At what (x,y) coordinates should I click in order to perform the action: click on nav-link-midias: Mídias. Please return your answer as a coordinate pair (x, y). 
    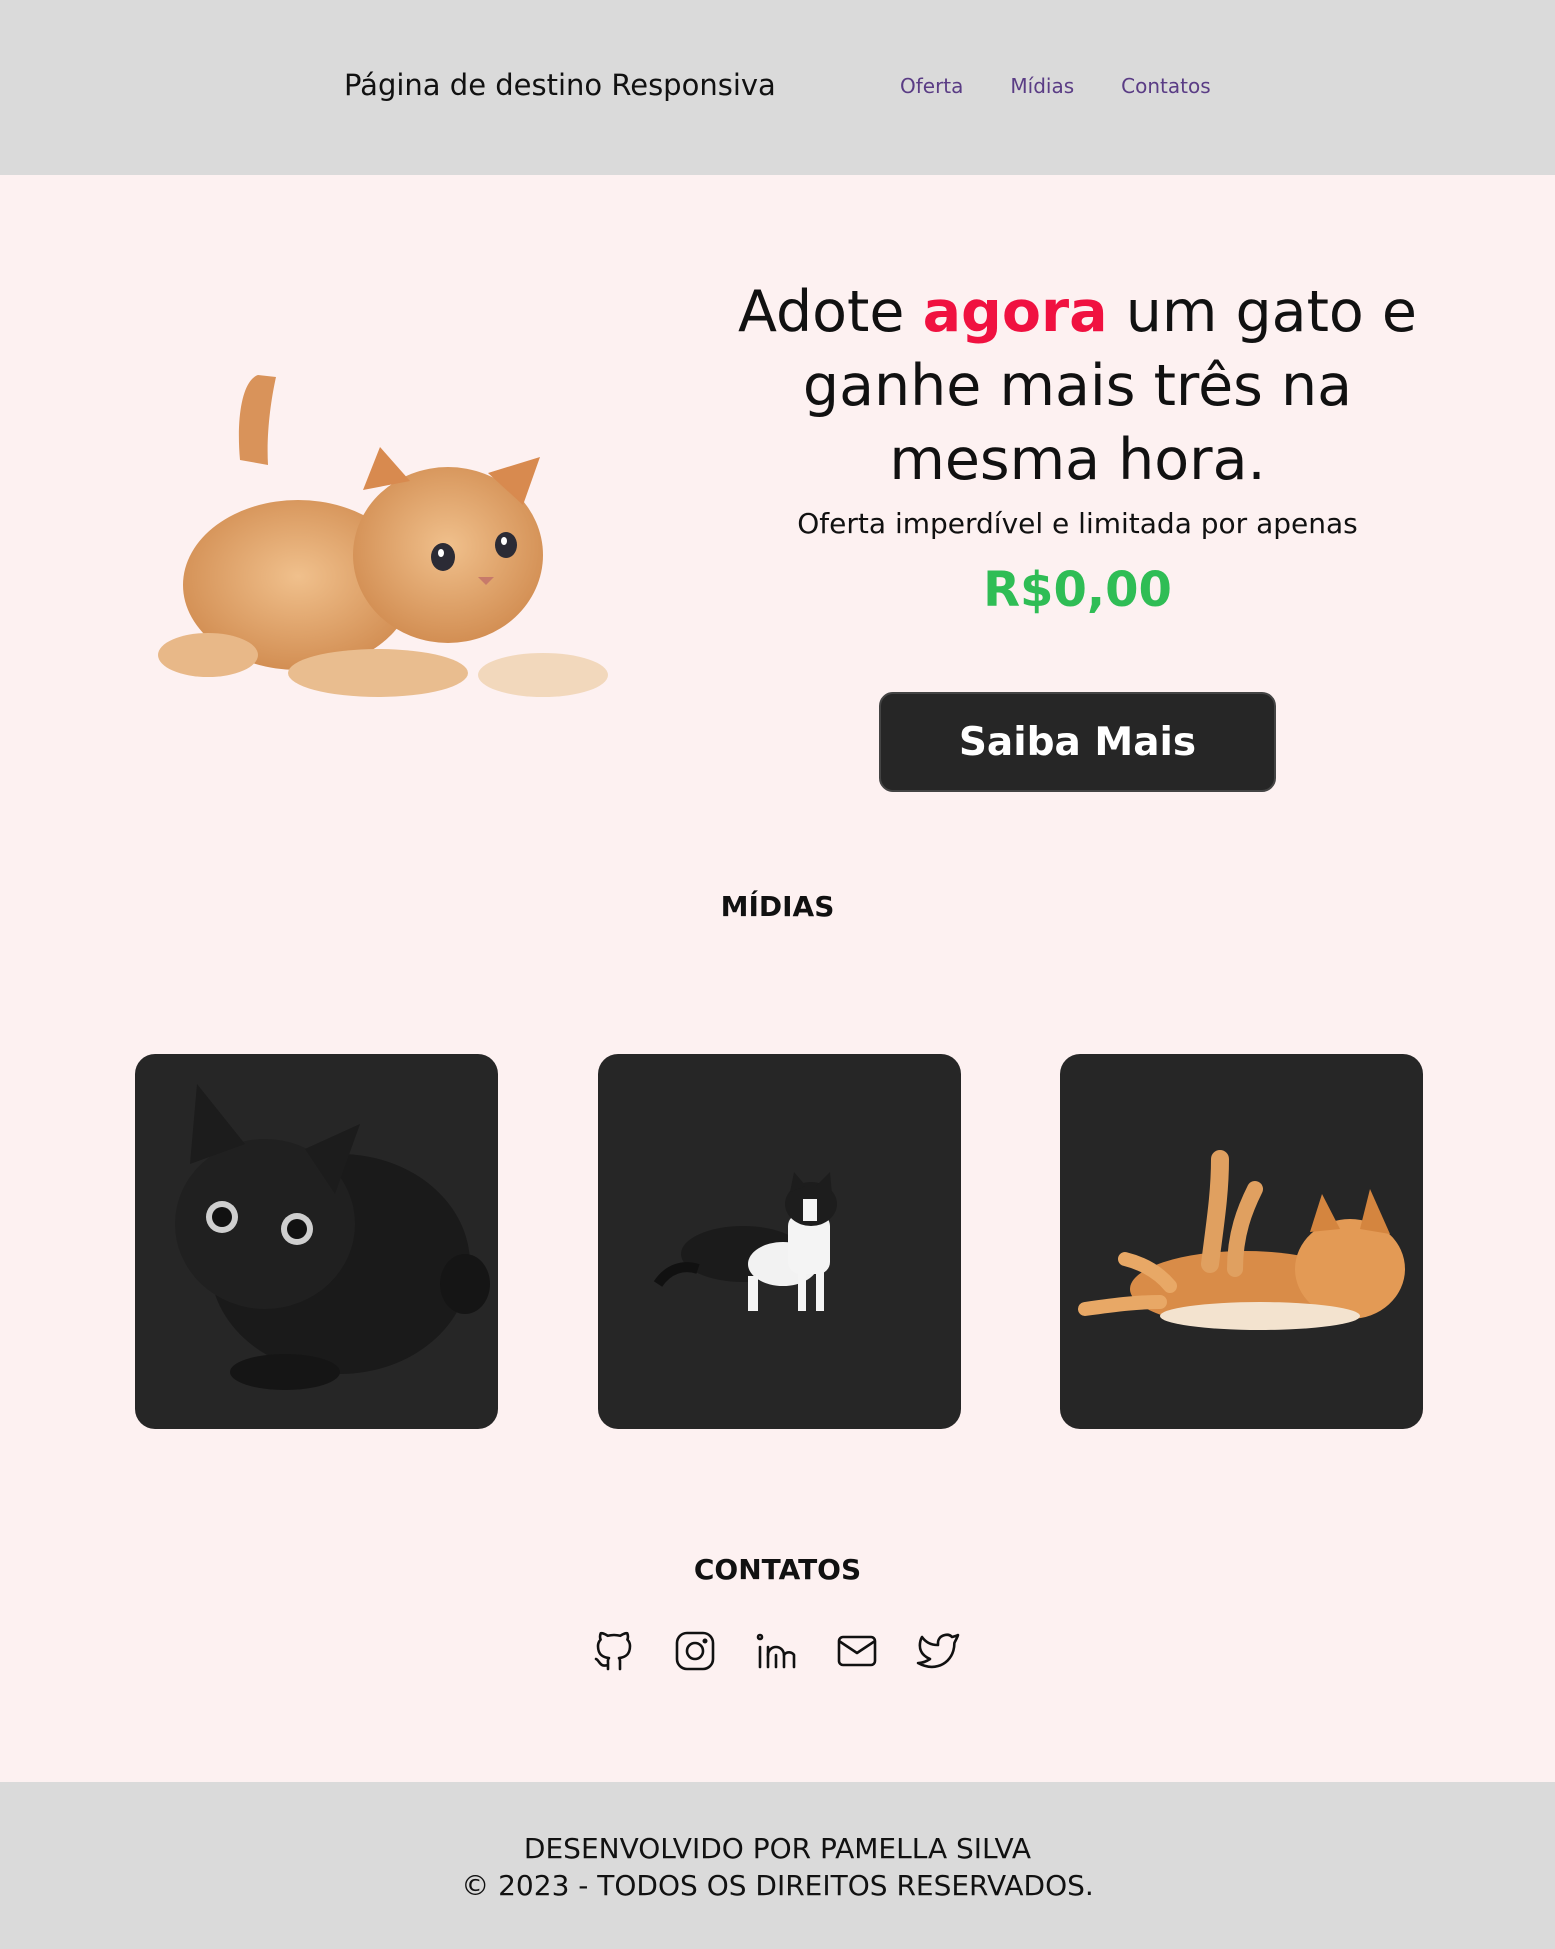
    Looking at the image, I should click on (1042, 86).